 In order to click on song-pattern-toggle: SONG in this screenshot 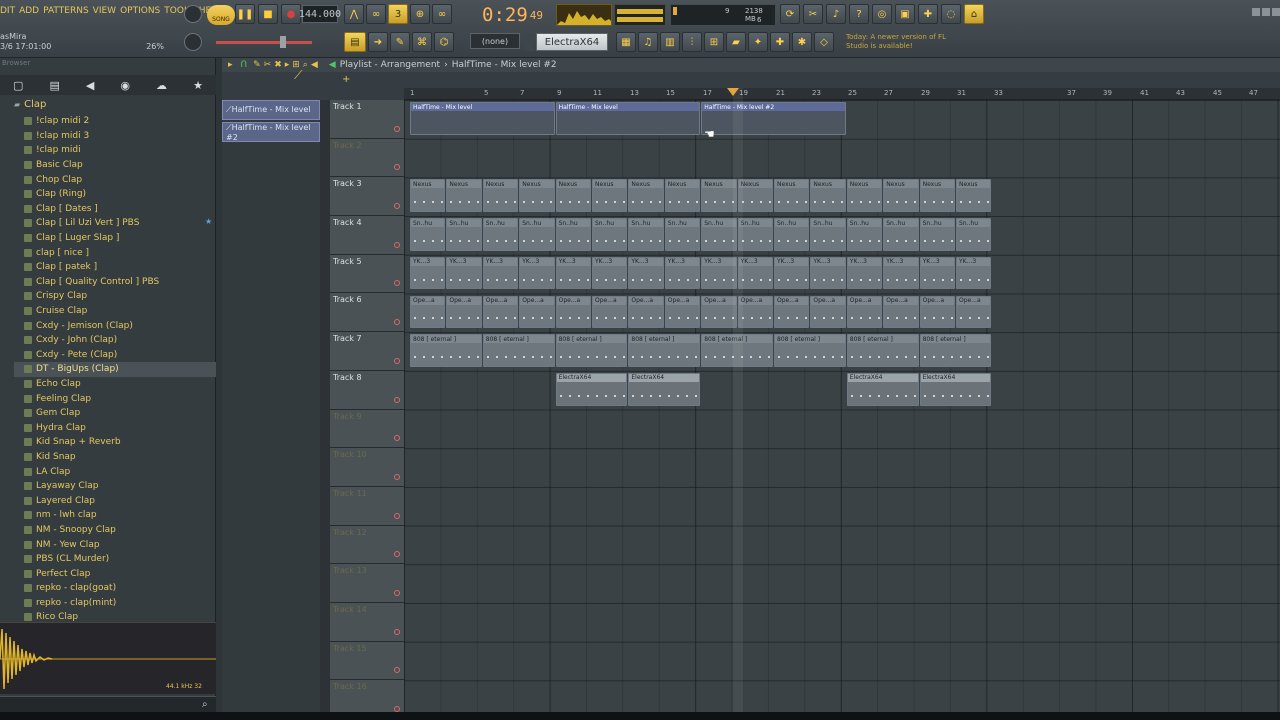, I will do `click(221, 15)`.